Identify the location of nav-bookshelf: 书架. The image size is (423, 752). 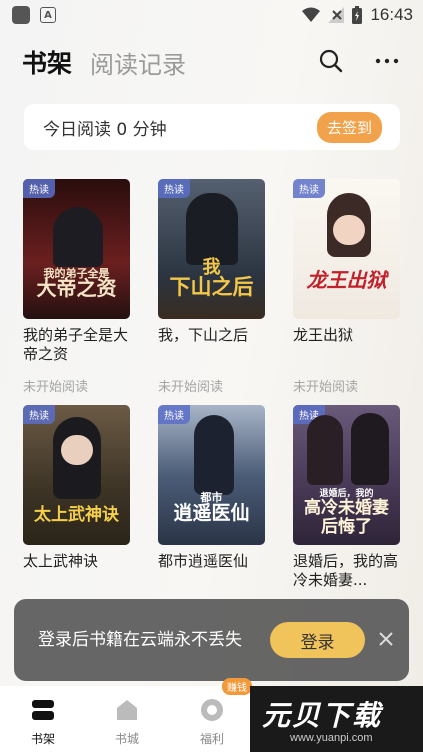
(43, 722).